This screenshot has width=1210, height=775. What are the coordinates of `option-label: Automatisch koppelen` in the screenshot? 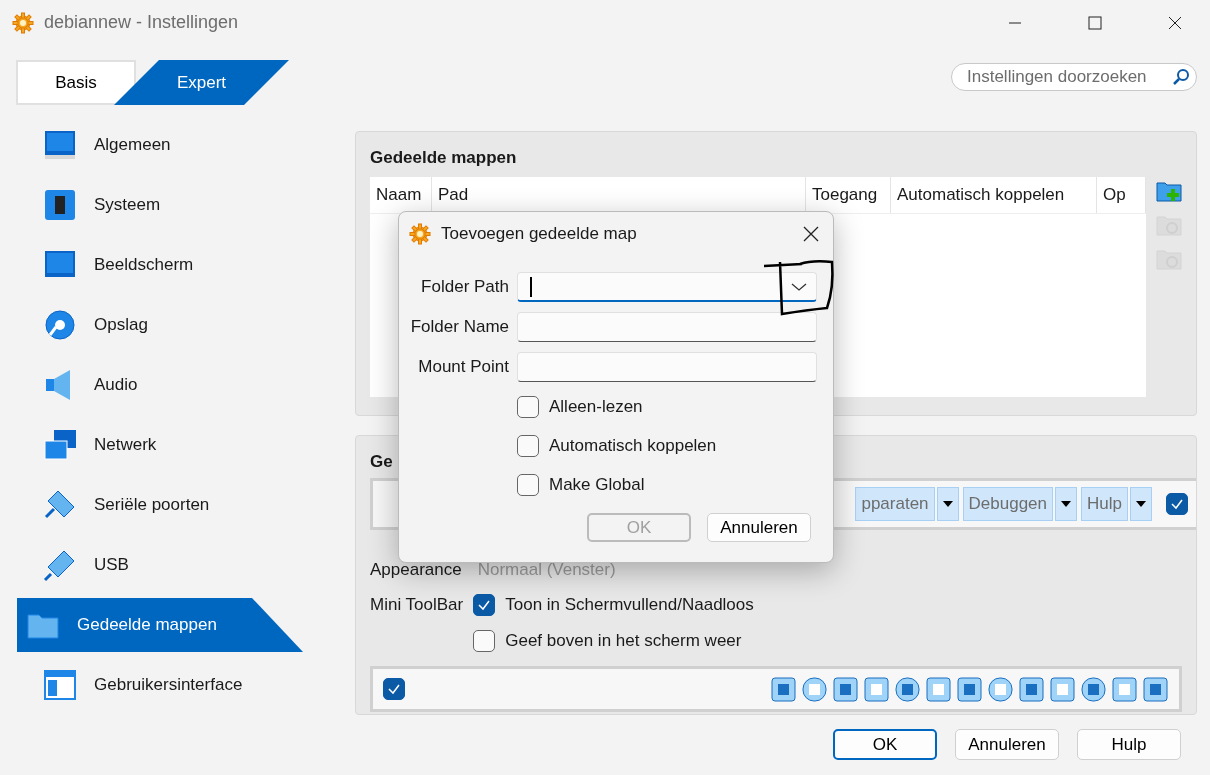 It's located at (633, 446).